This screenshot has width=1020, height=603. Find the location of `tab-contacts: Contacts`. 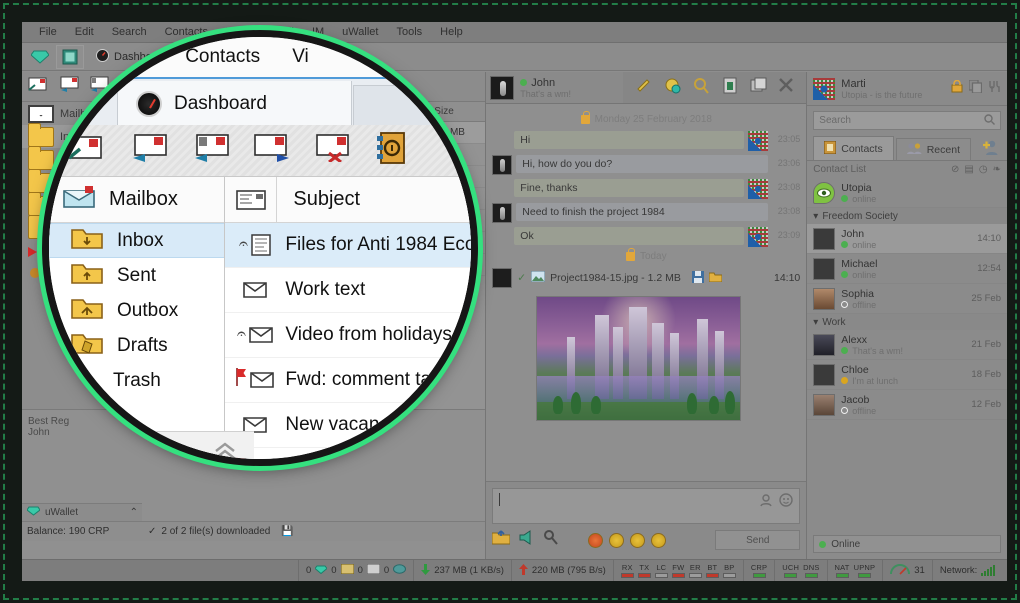

tab-contacts: Contacts is located at coordinates (853, 148).